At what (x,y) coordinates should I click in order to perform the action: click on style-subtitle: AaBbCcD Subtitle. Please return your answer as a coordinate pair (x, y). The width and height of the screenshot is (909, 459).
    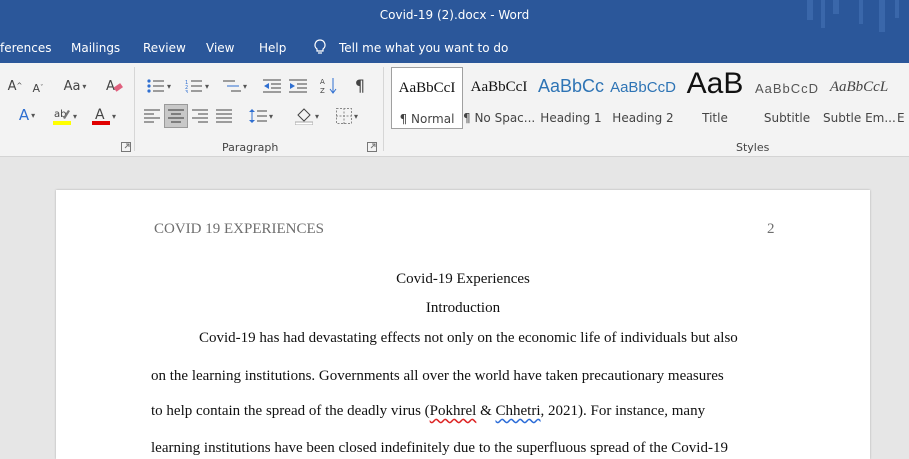
    Looking at the image, I should click on (787, 98).